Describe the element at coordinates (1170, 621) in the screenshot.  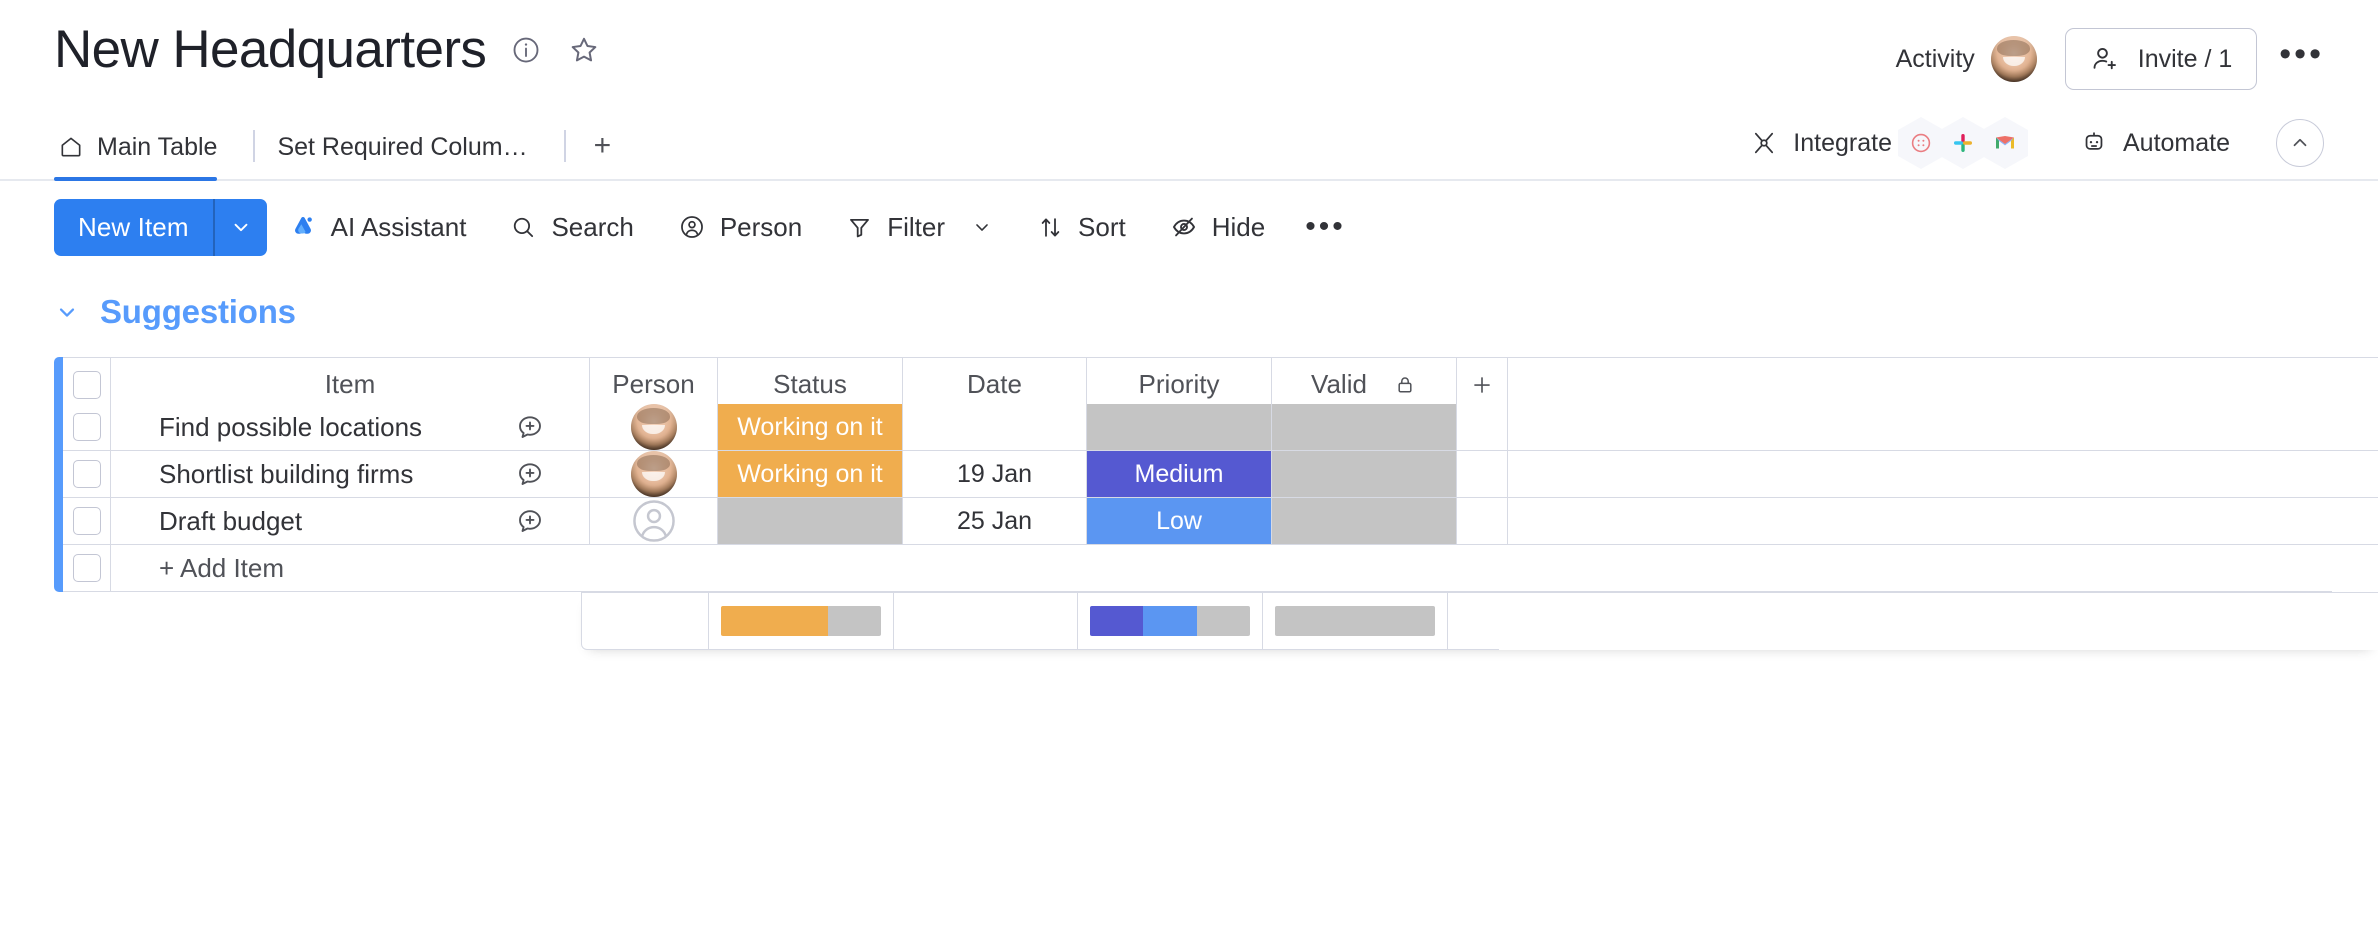
I see `summary-priority` at that location.